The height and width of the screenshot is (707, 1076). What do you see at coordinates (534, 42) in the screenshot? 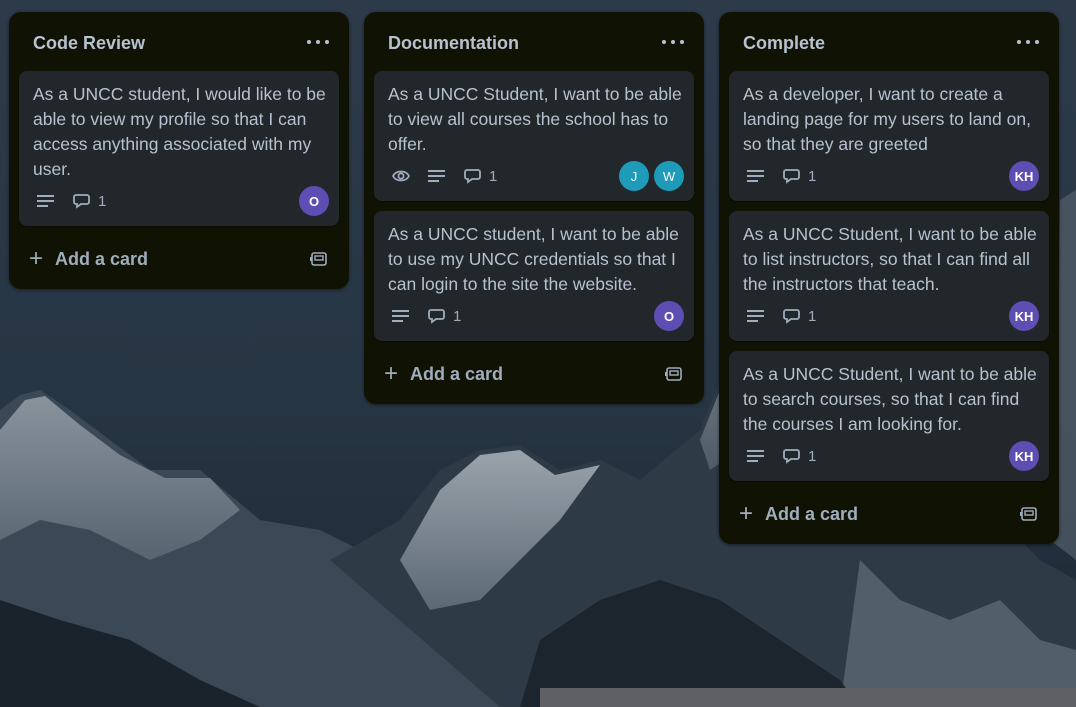
I see `list-header: Documentation` at bounding box center [534, 42].